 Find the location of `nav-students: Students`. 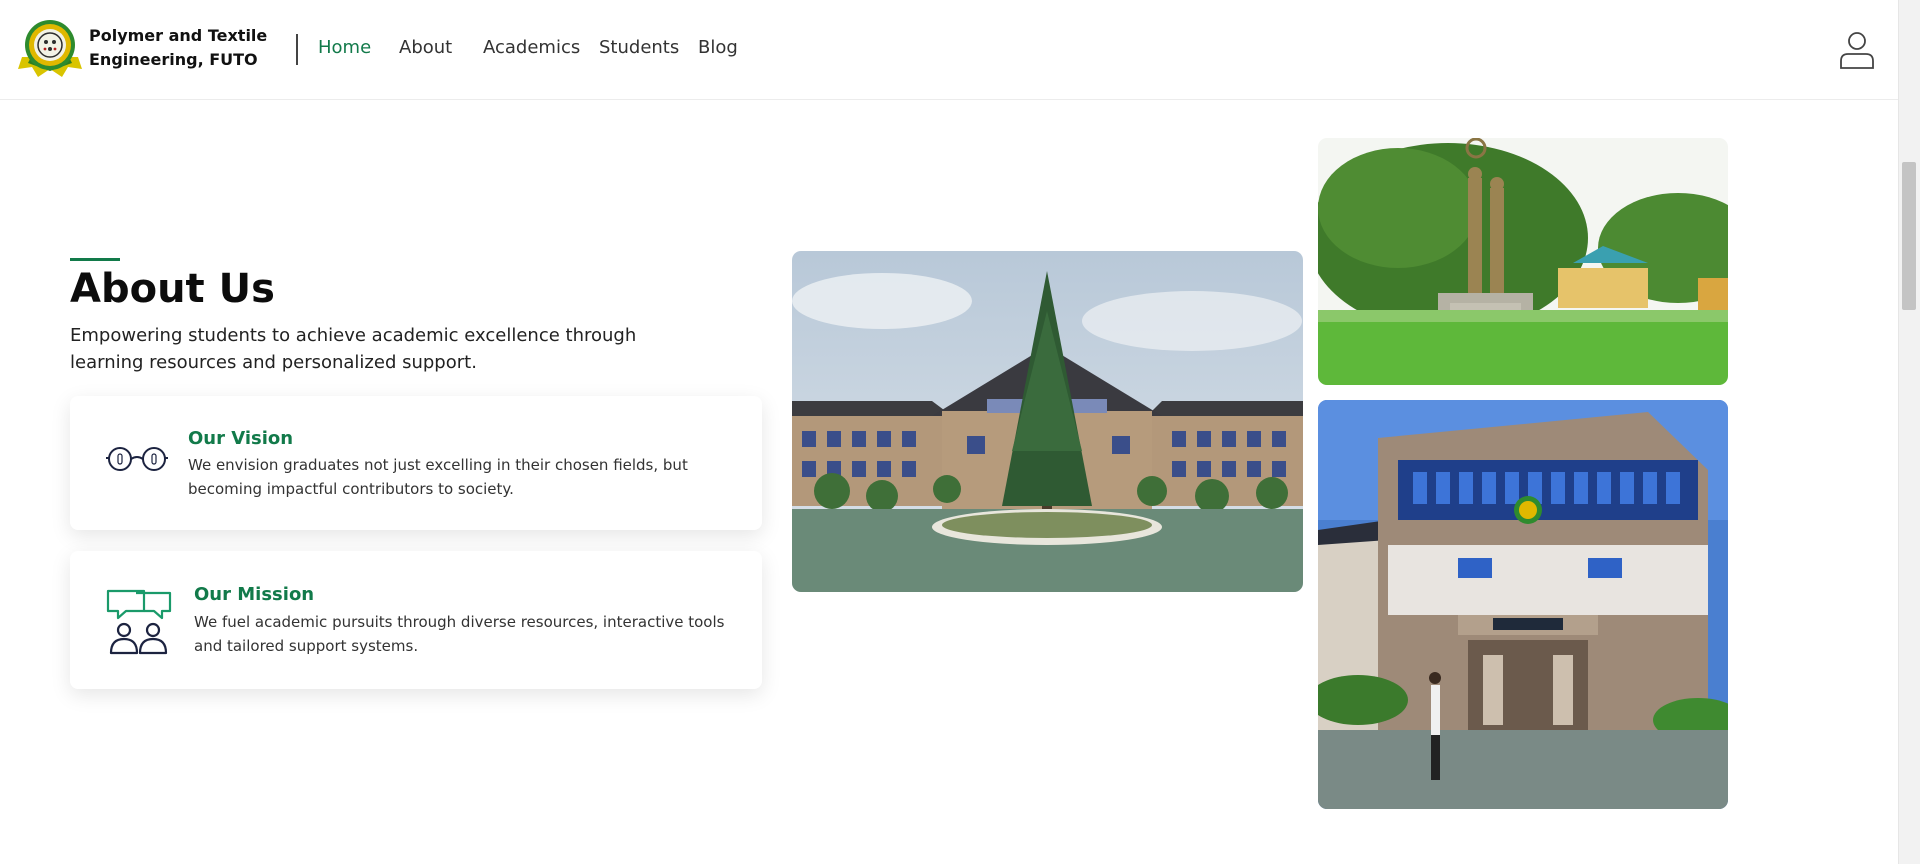

nav-students: Students is located at coordinates (639, 47).